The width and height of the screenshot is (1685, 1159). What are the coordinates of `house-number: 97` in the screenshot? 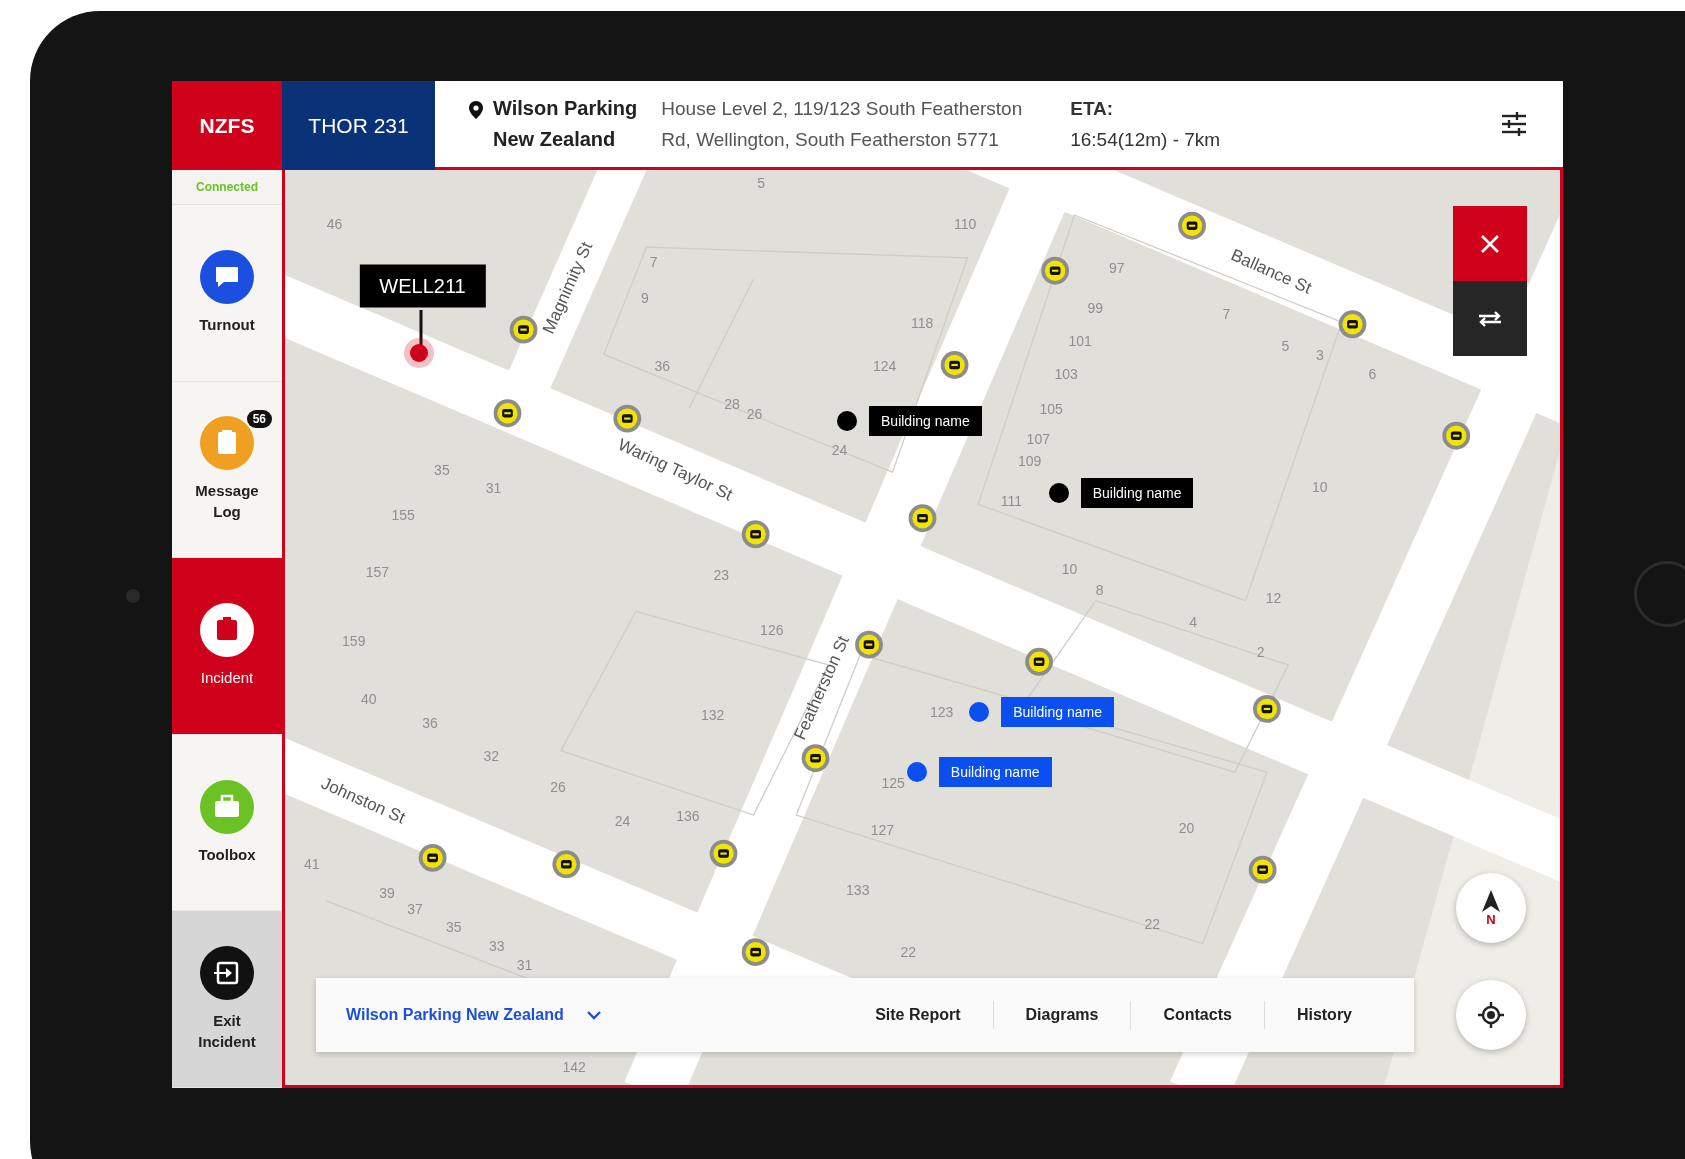 It's located at (1116, 267).